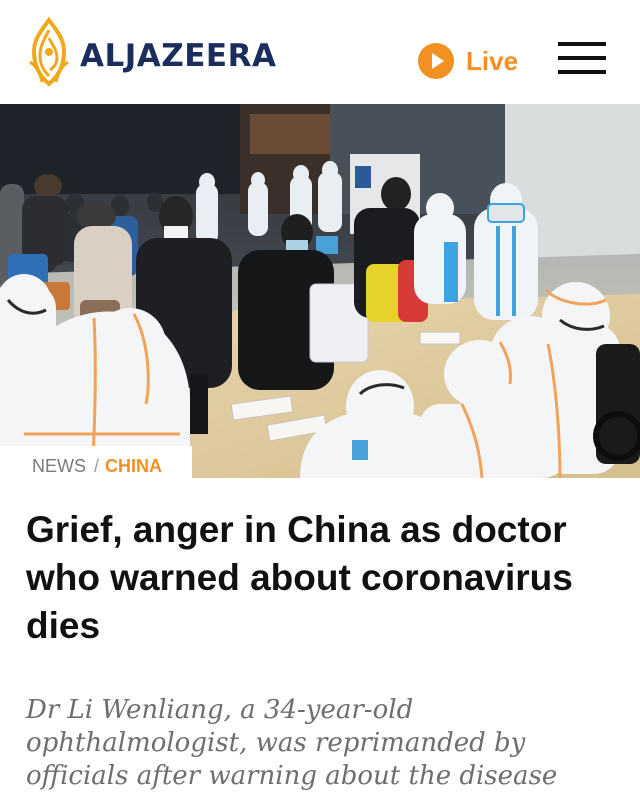 The height and width of the screenshot is (799, 640). I want to click on hamburger-menu-icon, so click(582, 58).